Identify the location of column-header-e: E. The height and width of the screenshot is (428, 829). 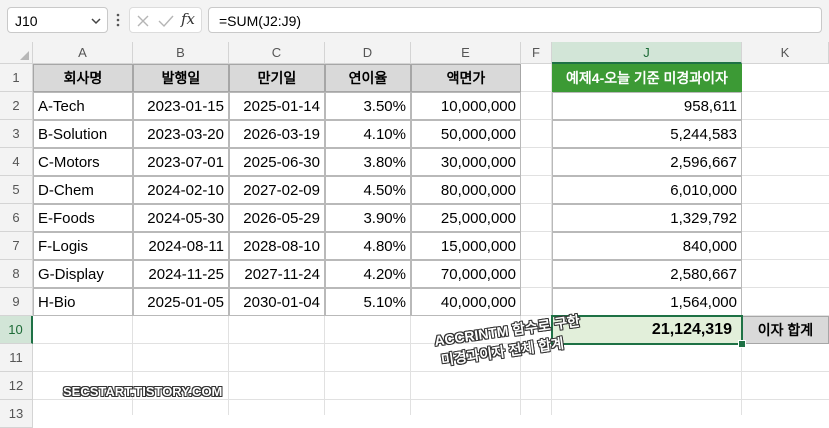
(466, 53).